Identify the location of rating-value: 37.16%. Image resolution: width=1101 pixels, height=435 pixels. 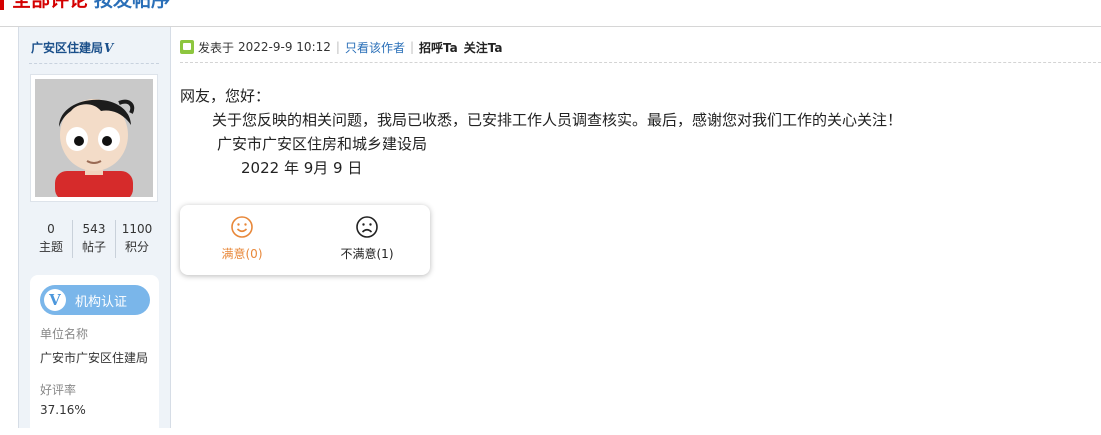
(63, 410).